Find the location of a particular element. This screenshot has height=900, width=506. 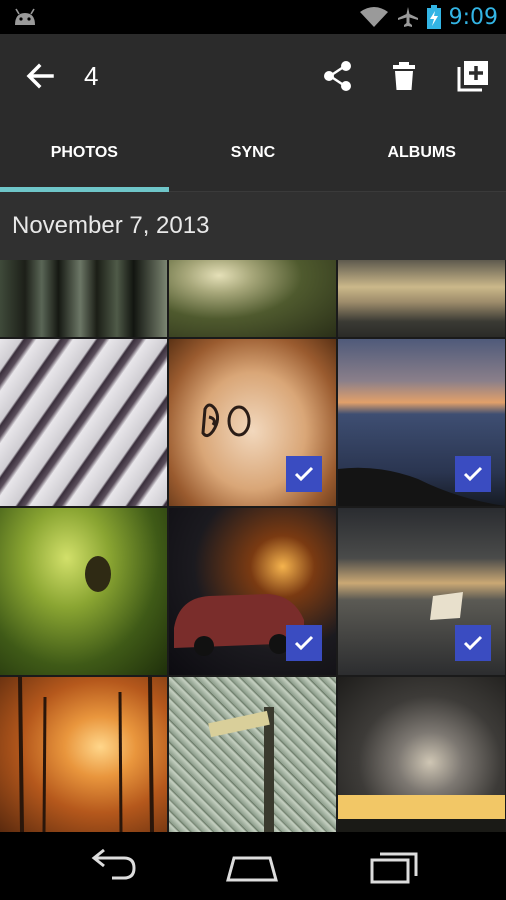

photo-night-car is located at coordinates (252, 591).